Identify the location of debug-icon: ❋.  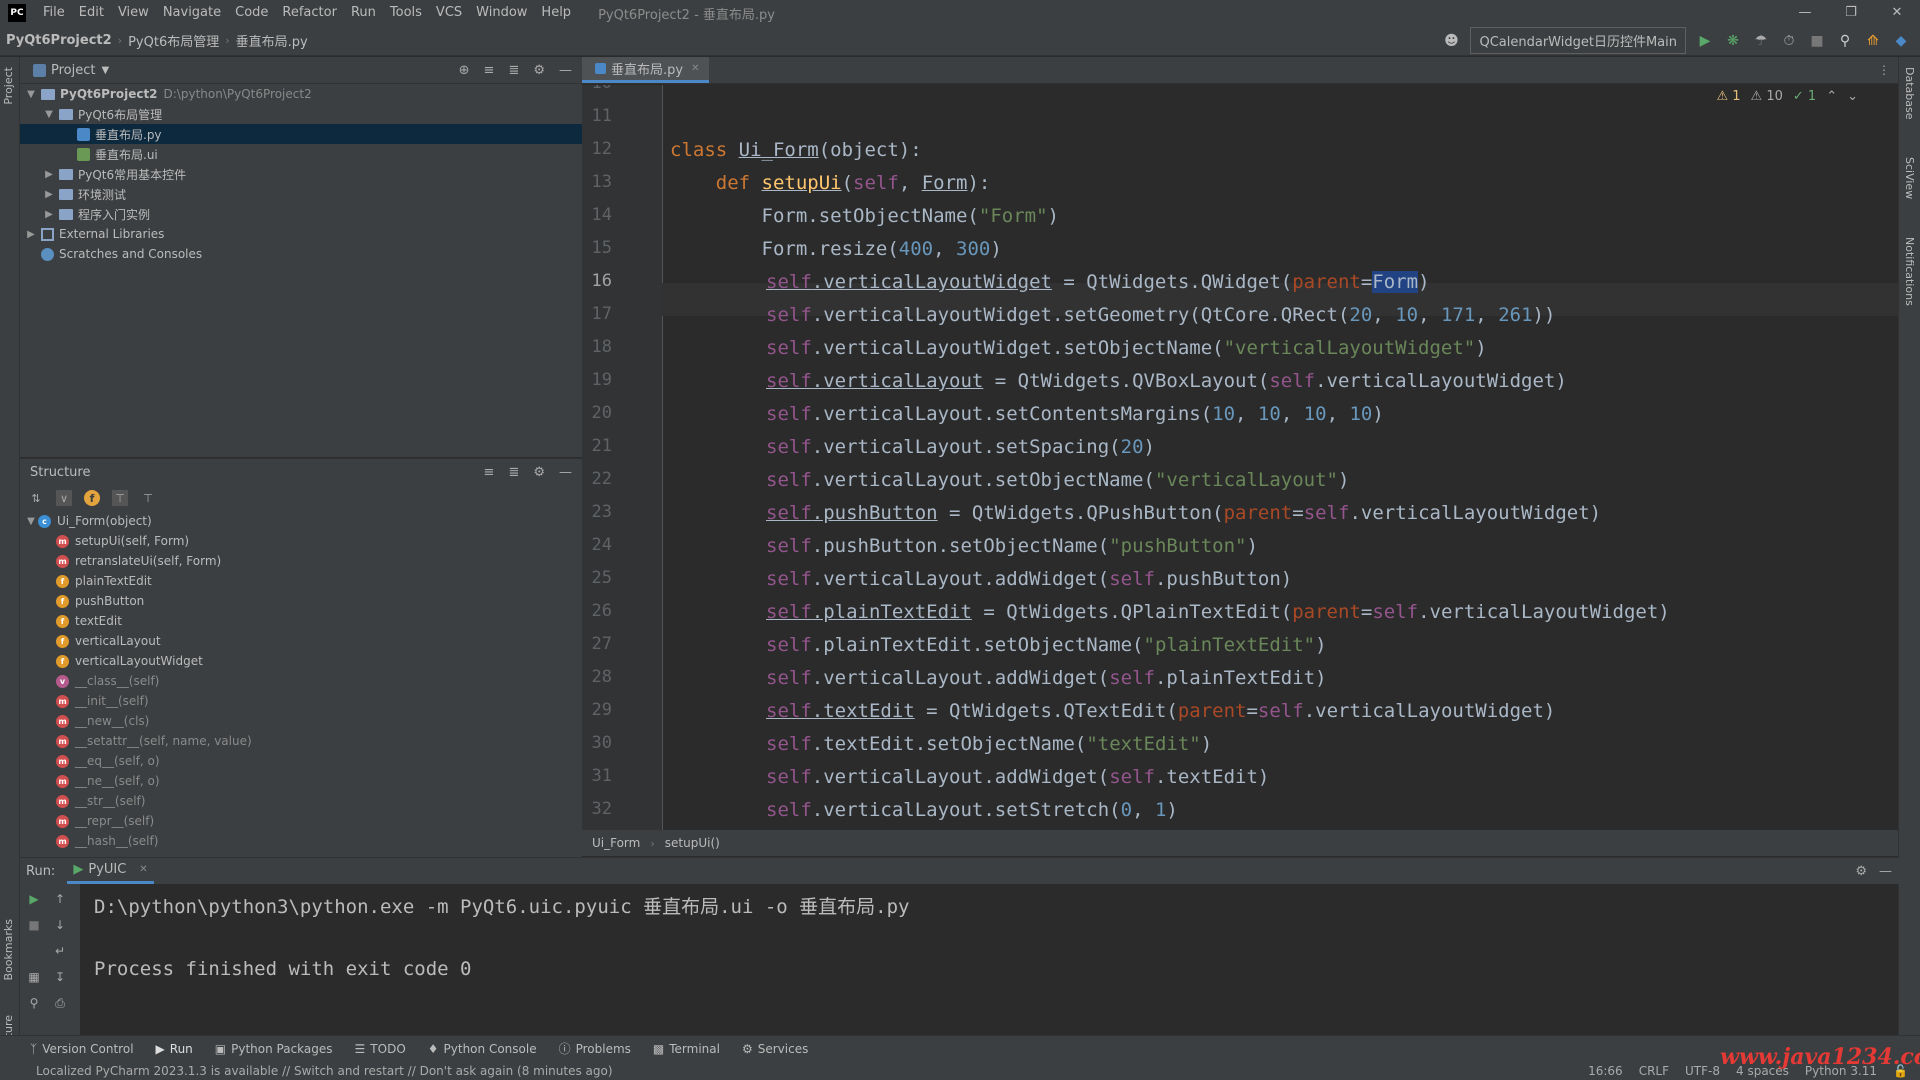
(1733, 41).